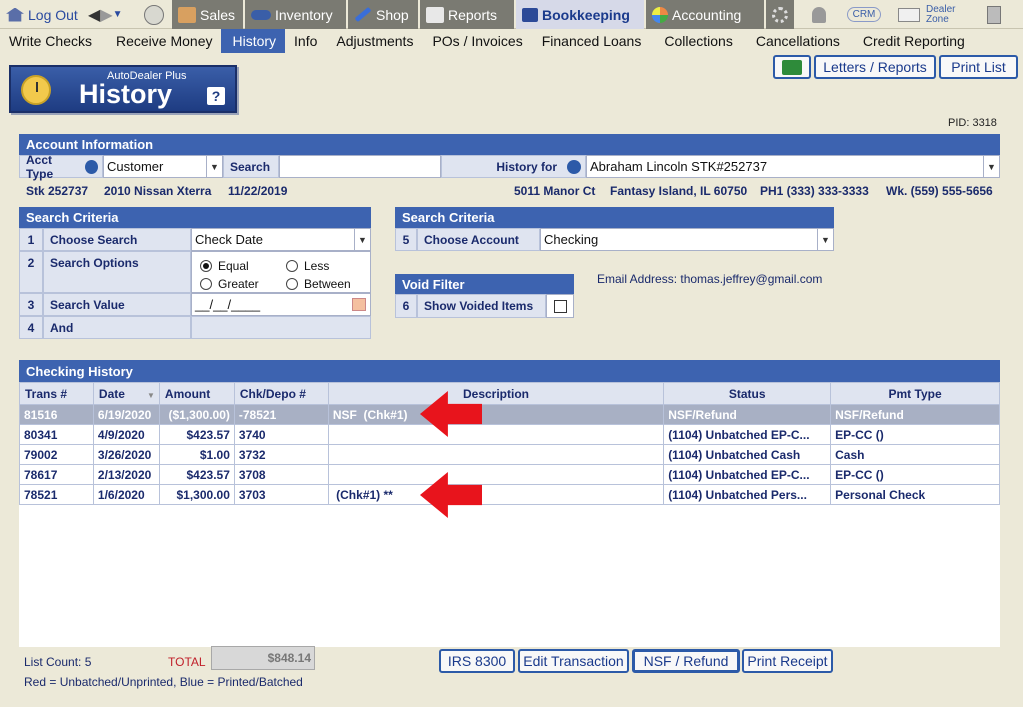 The width and height of the screenshot is (1023, 707). I want to click on settings-button, so click(780, 14).